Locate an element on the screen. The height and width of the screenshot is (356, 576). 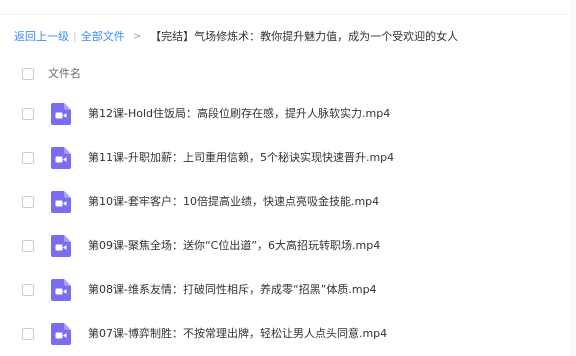
file-name: 第10课-套牢客户：10倍提高业绩，快速点亮吸金技能.mp4 is located at coordinates (233, 202).